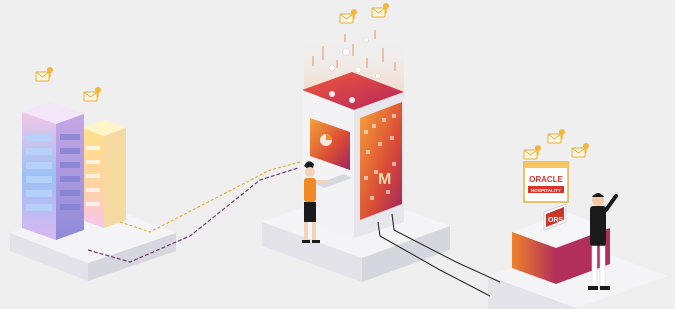 This screenshot has height=309, width=675. What do you see at coordinates (556, 220) in the screenshot?
I see `ors-label: ORS` at bounding box center [556, 220].